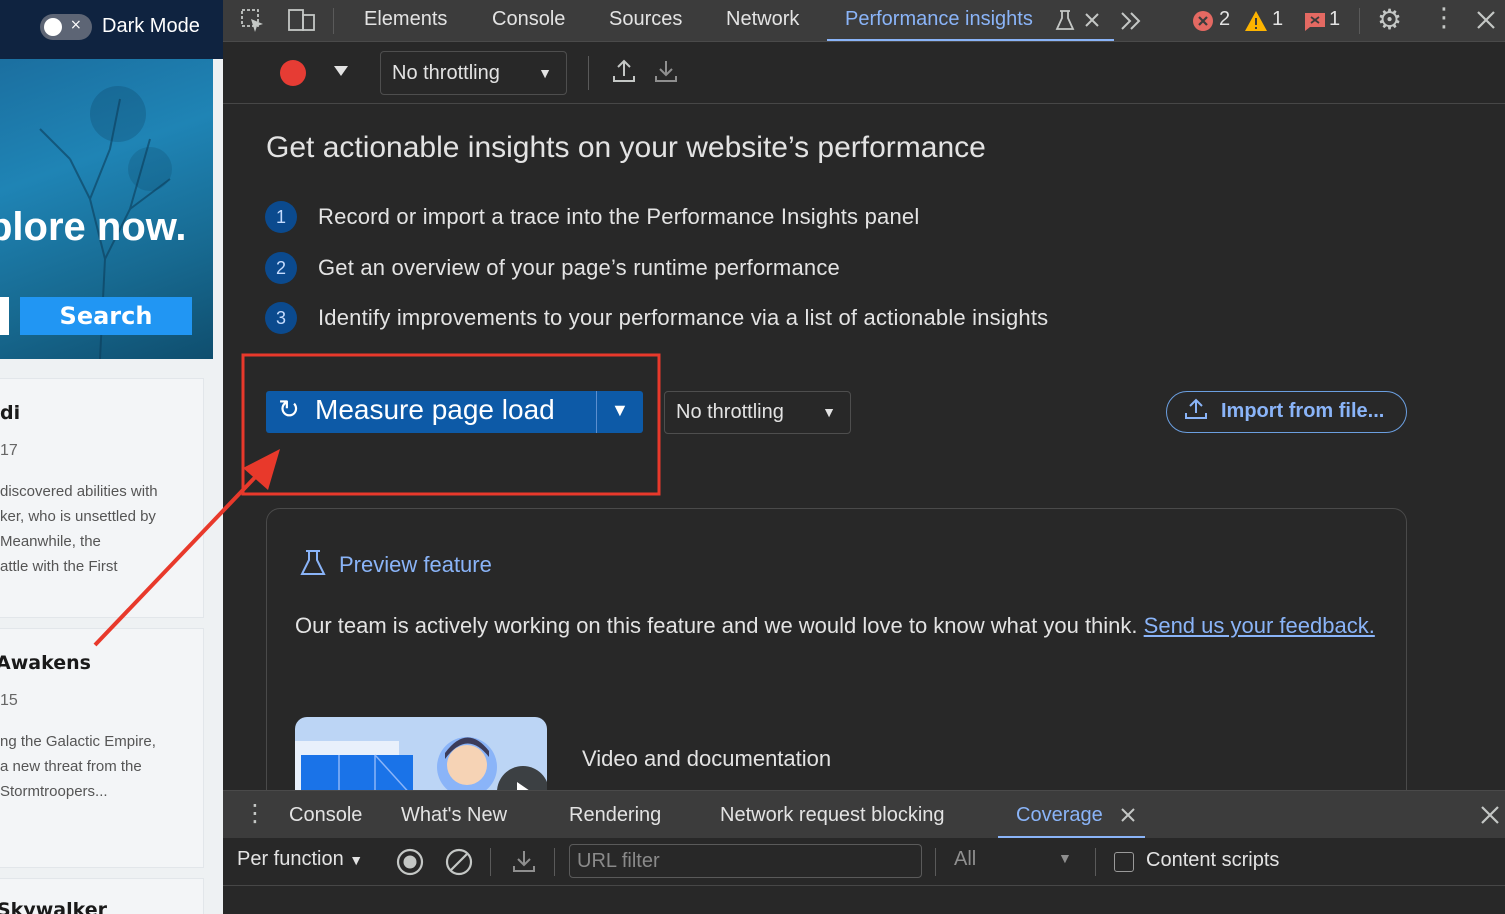  Describe the element at coordinates (281, 318) in the screenshot. I see `step-number: 3` at that location.